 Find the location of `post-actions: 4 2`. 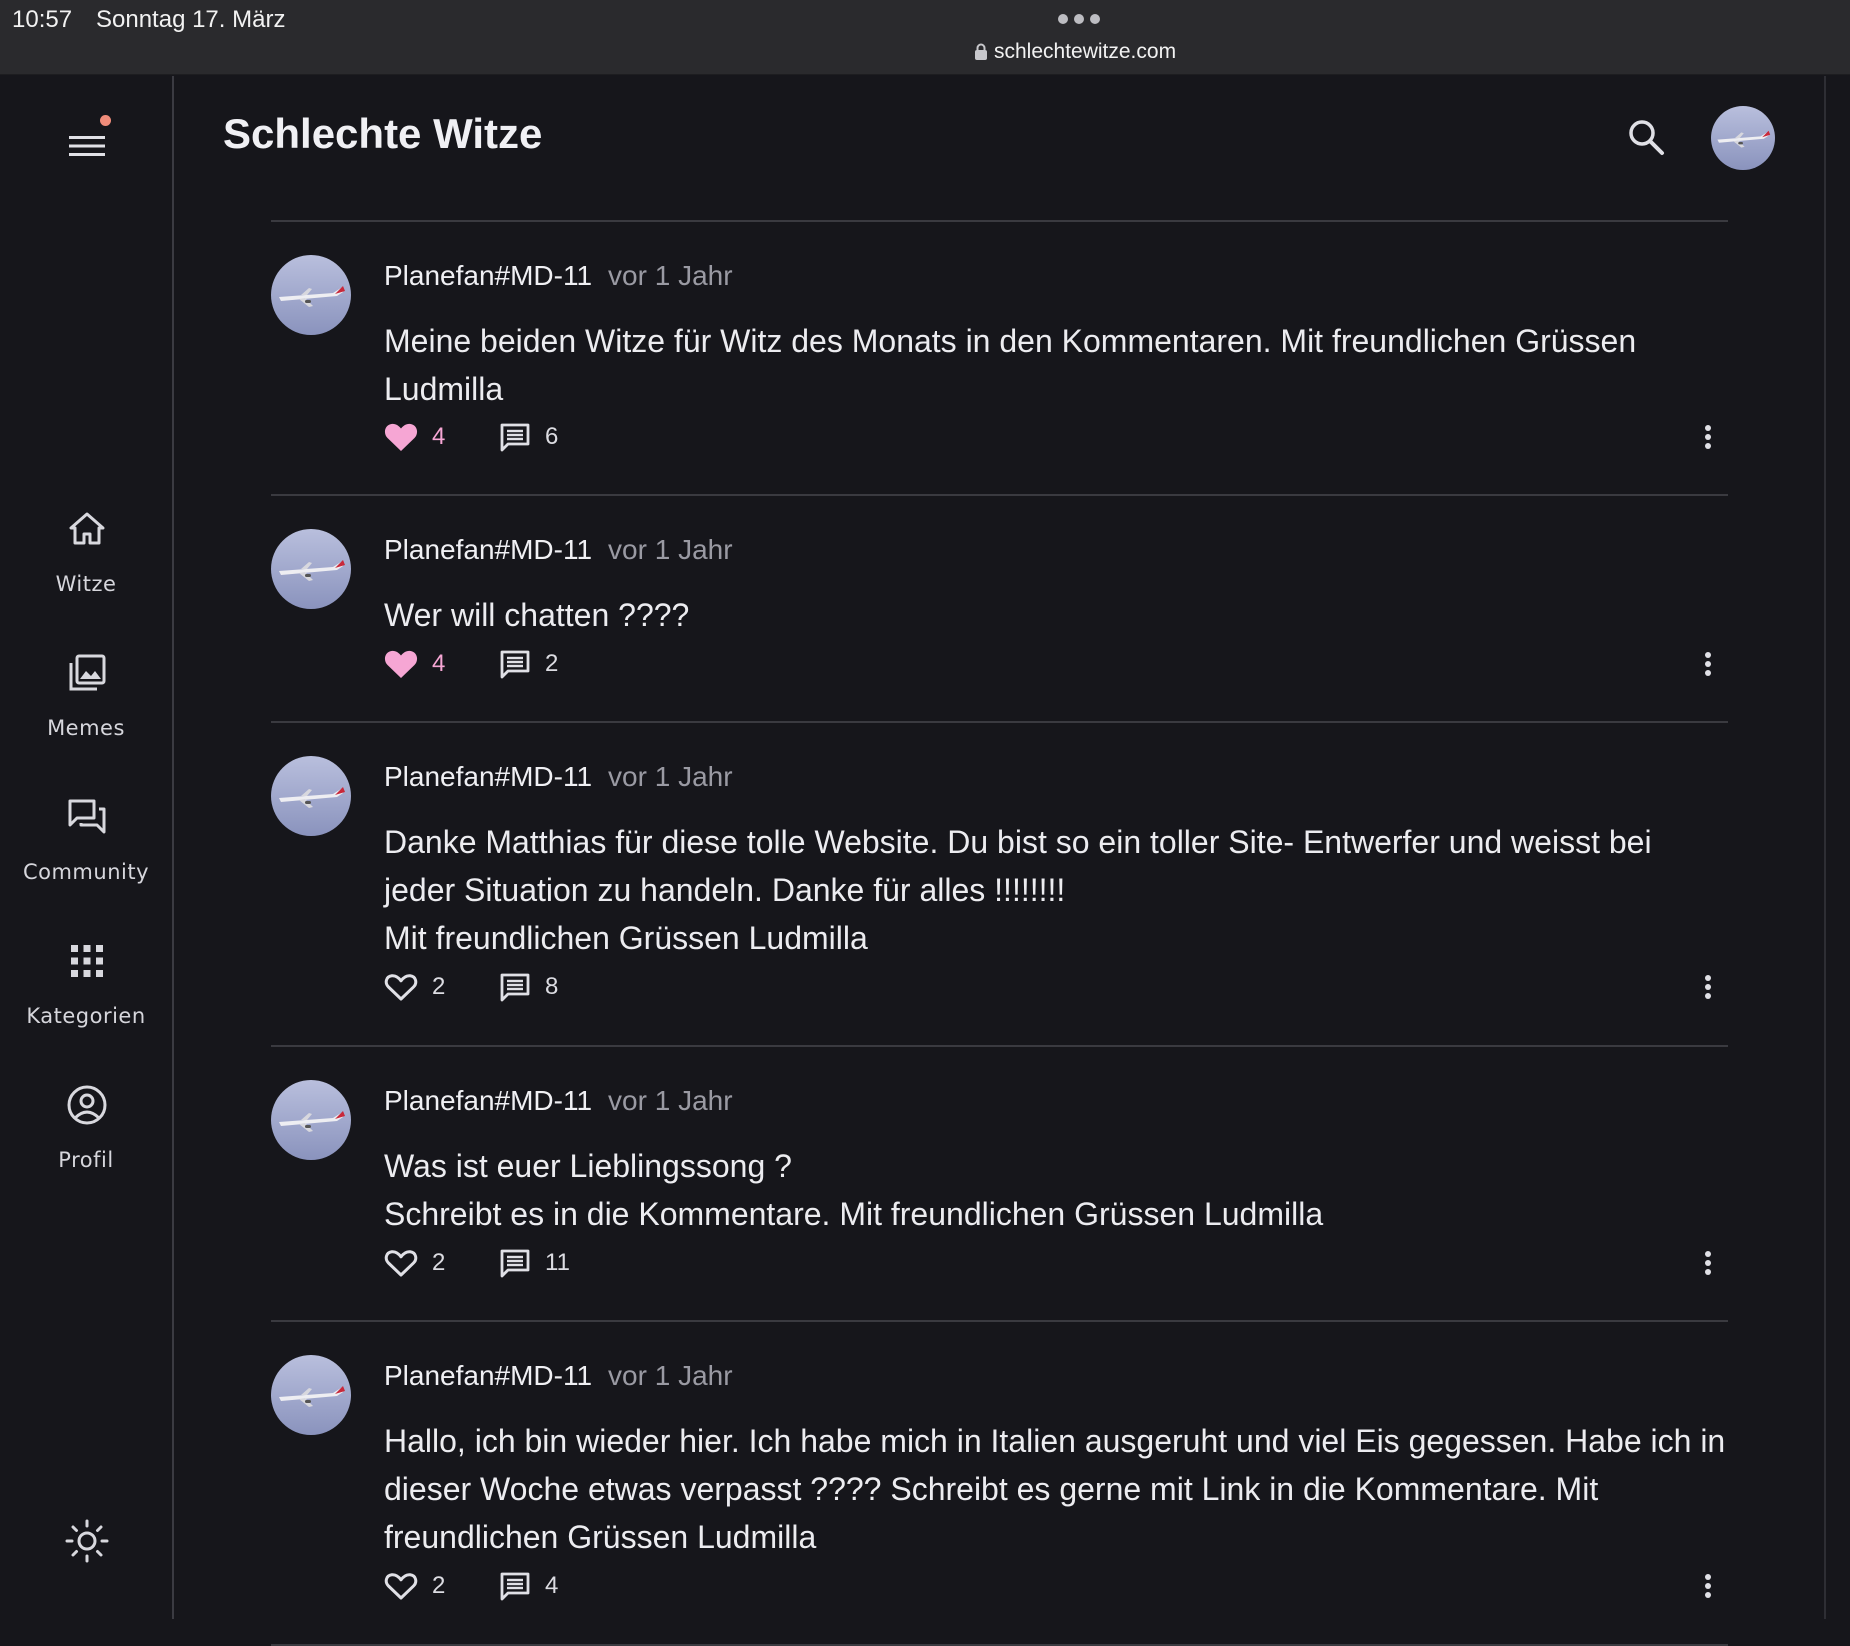

post-actions: 4 2 is located at coordinates (471, 664).